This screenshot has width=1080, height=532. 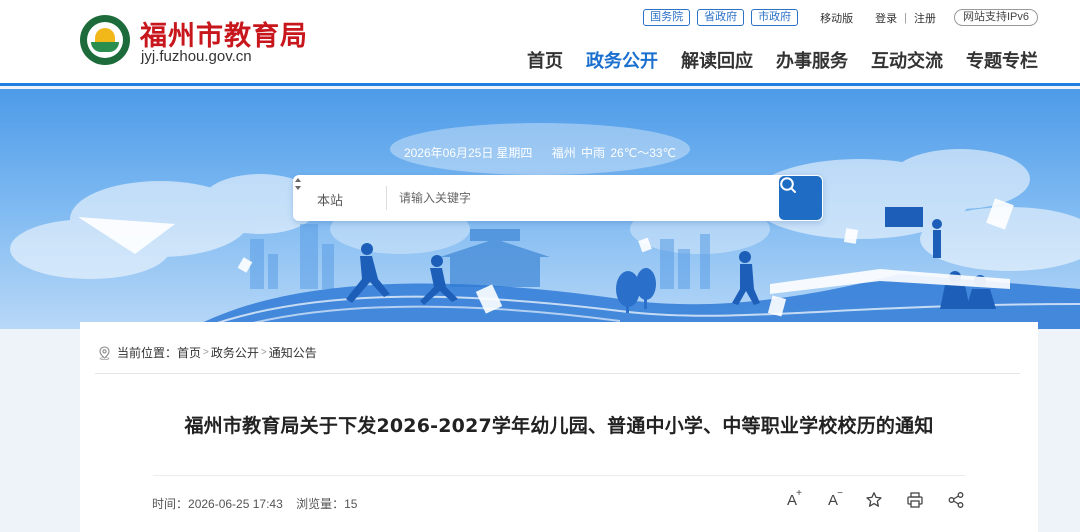 What do you see at coordinates (956, 500) in the screenshot?
I see `share-icon` at bounding box center [956, 500].